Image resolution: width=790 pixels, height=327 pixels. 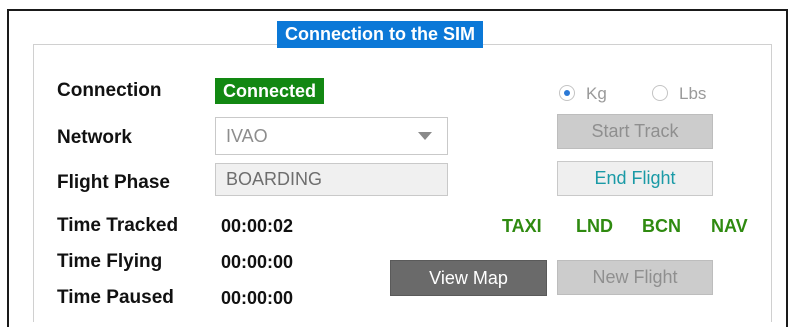 What do you see at coordinates (468, 278) in the screenshot?
I see `view-map-button: View Map` at bounding box center [468, 278].